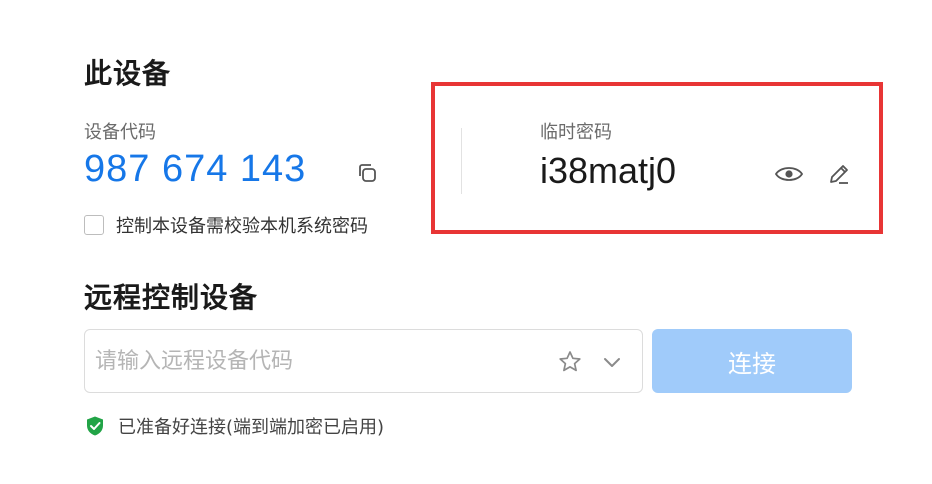 This screenshot has width=932, height=484. What do you see at coordinates (612, 362) in the screenshot?
I see `chevron-down-icon` at bounding box center [612, 362].